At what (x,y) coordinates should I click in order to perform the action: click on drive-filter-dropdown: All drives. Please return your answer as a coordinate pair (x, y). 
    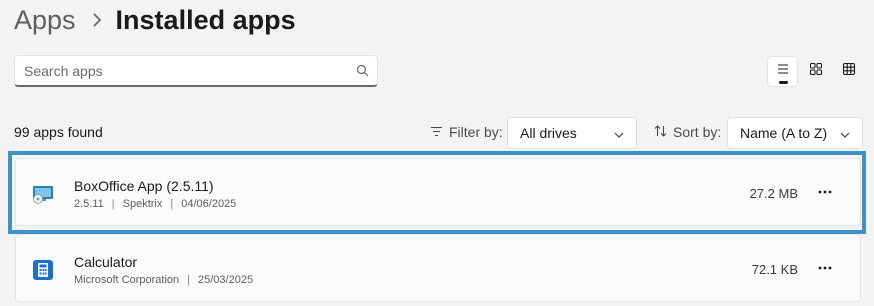
    Looking at the image, I should click on (572, 133).